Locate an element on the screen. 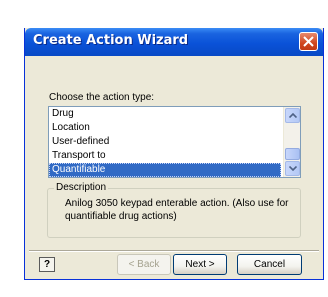 The width and height of the screenshot is (328, 297). scroll-thumb is located at coordinates (292, 154).